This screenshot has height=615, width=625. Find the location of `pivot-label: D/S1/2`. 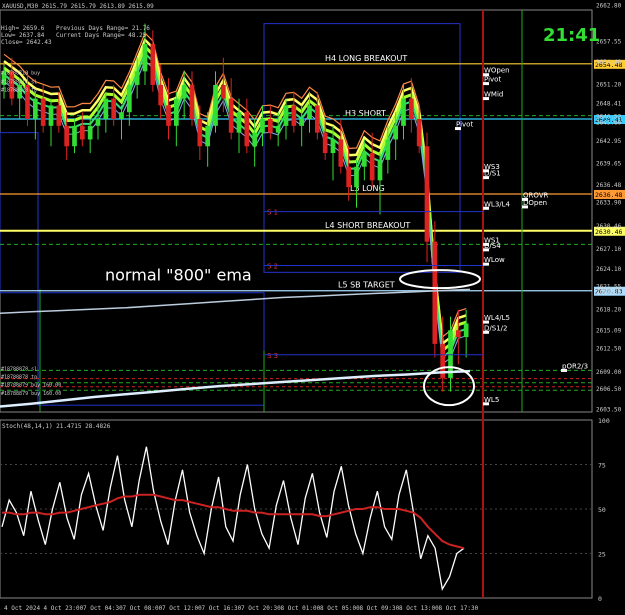

pivot-label: D/S1/2 is located at coordinates (495, 328).